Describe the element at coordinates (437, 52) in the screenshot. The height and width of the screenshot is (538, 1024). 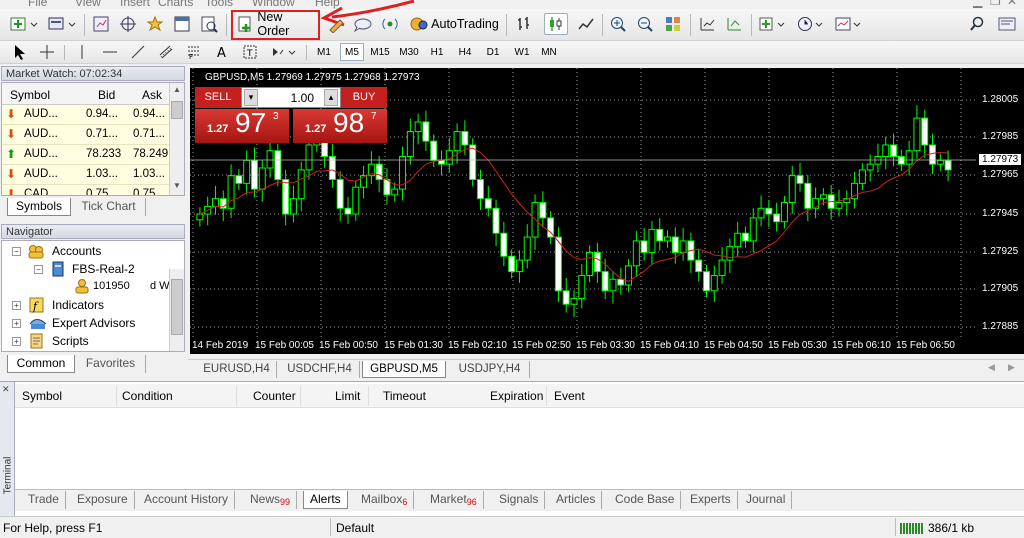
I see `timeframe-h1: H1` at that location.